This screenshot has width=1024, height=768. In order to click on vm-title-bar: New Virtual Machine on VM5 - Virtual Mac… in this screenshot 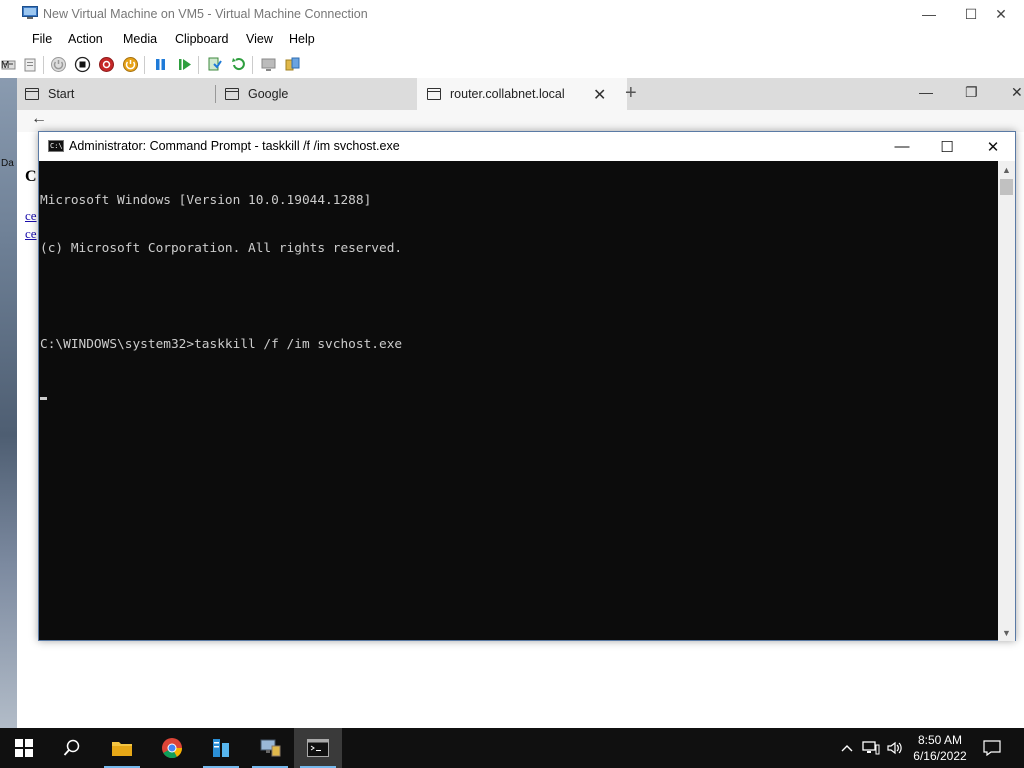, I will do `click(512, 14)`.